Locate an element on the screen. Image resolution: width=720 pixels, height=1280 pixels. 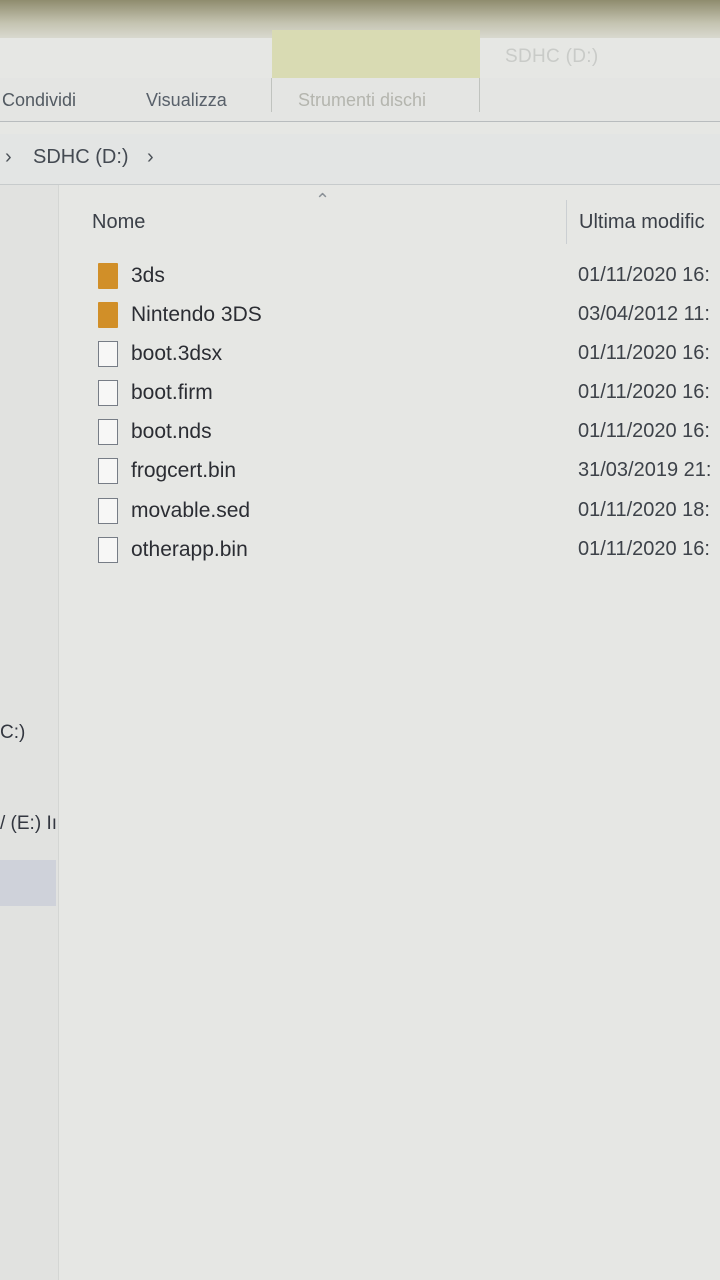
file-name: boot.3dsx is located at coordinates (177, 353).